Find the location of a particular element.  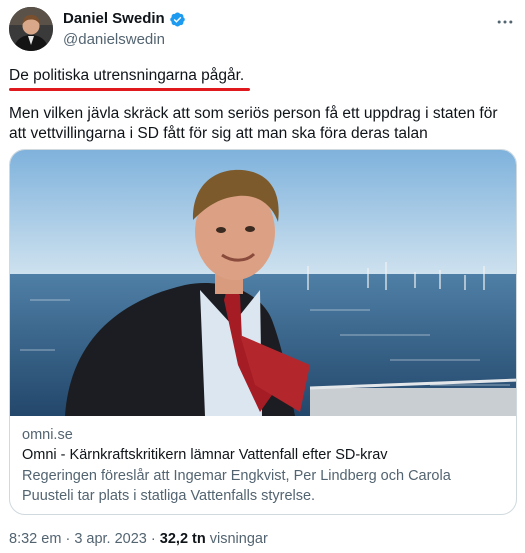

more-icon is located at coordinates (505, 22).